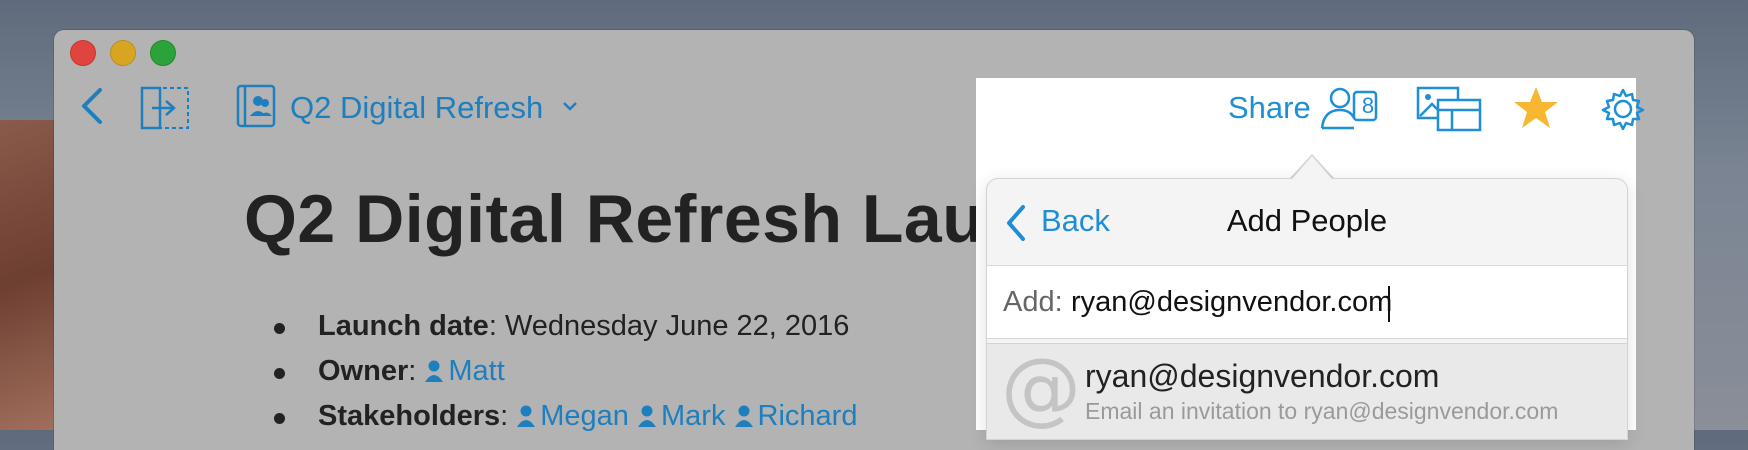 This screenshot has width=1748, height=450. I want to click on person-mention: Mark, so click(681, 416).